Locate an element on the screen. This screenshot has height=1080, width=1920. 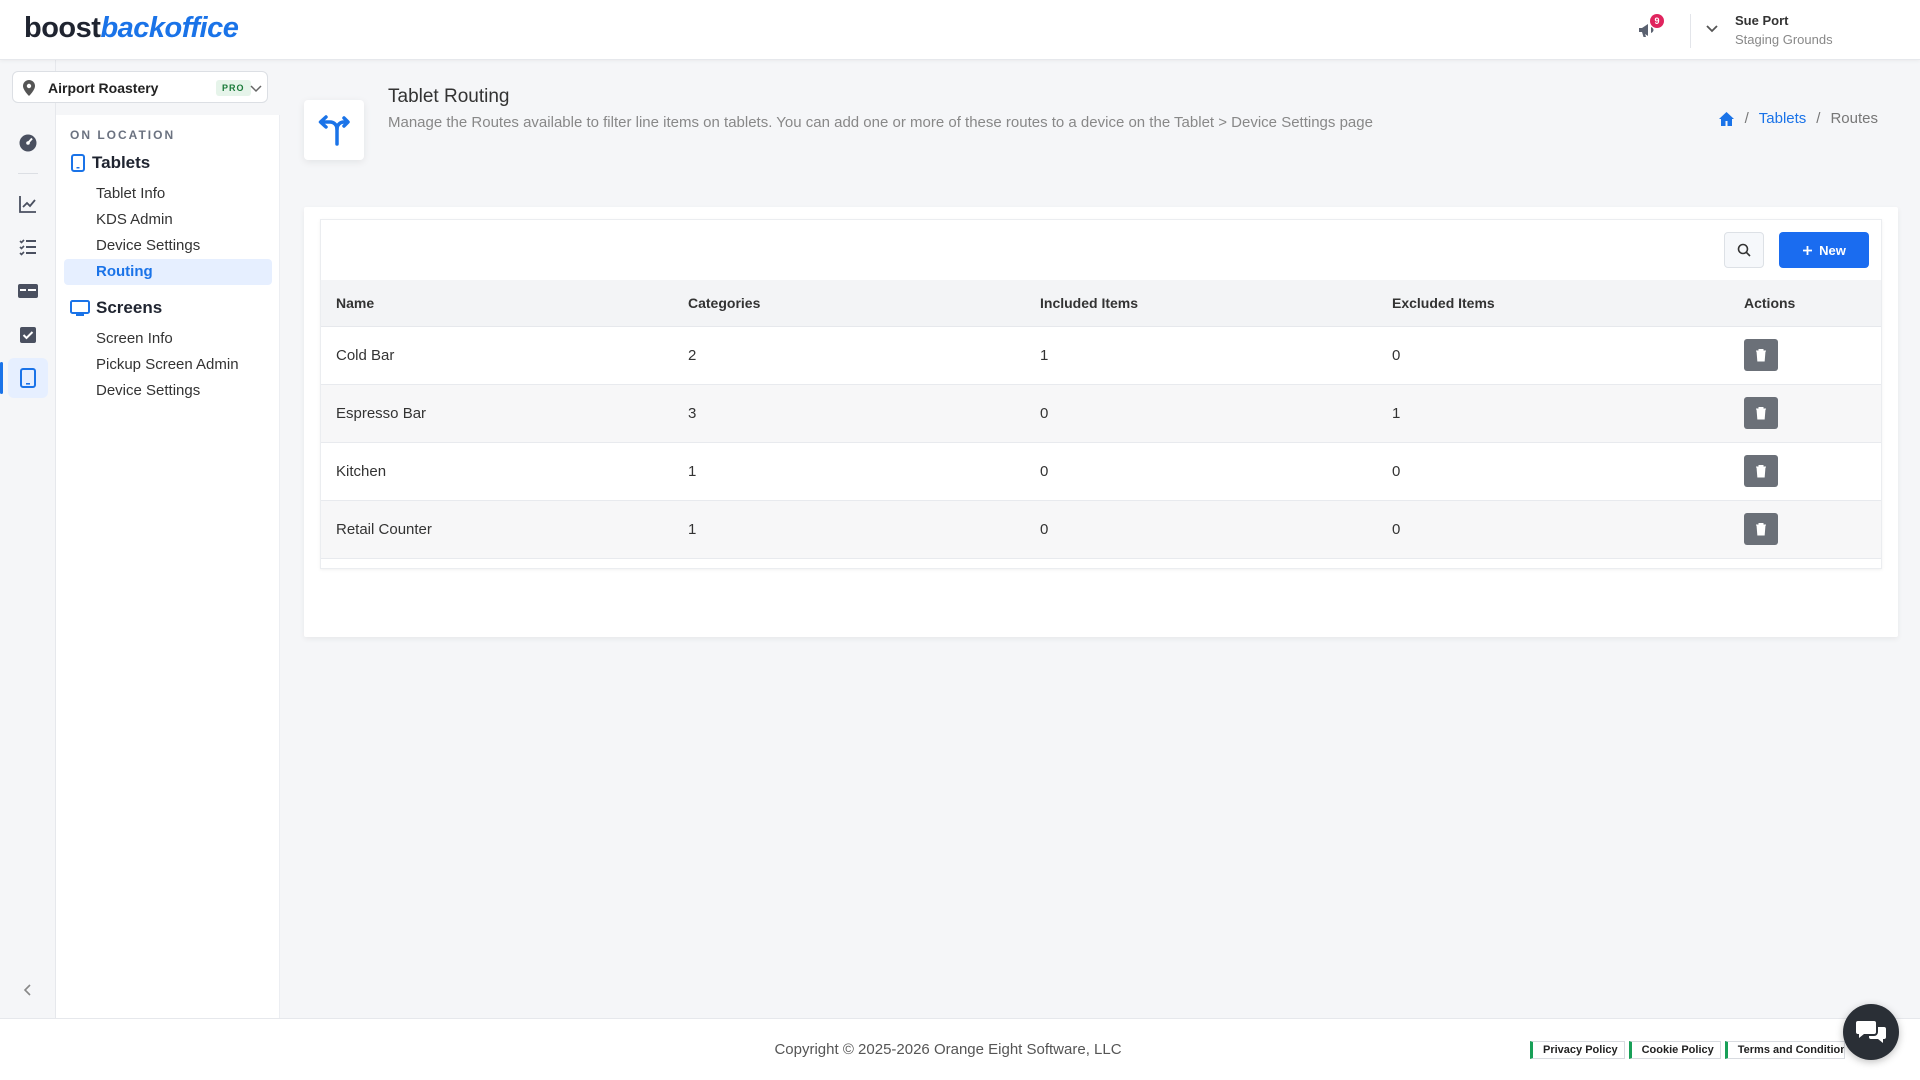
column-header-categories: Categories is located at coordinates (849, 303).